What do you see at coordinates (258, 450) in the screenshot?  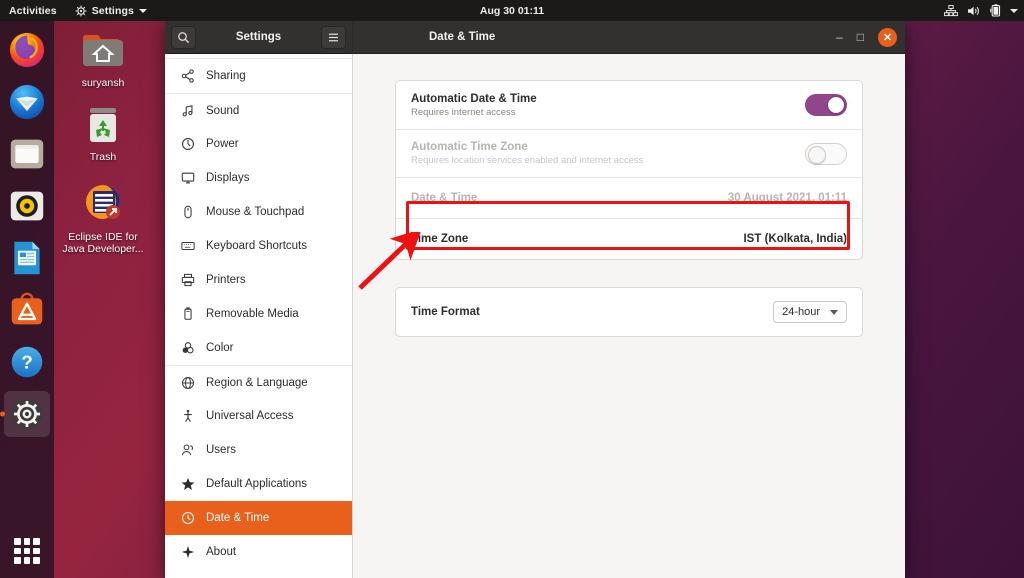 I see `sidebar-item-users: Users` at bounding box center [258, 450].